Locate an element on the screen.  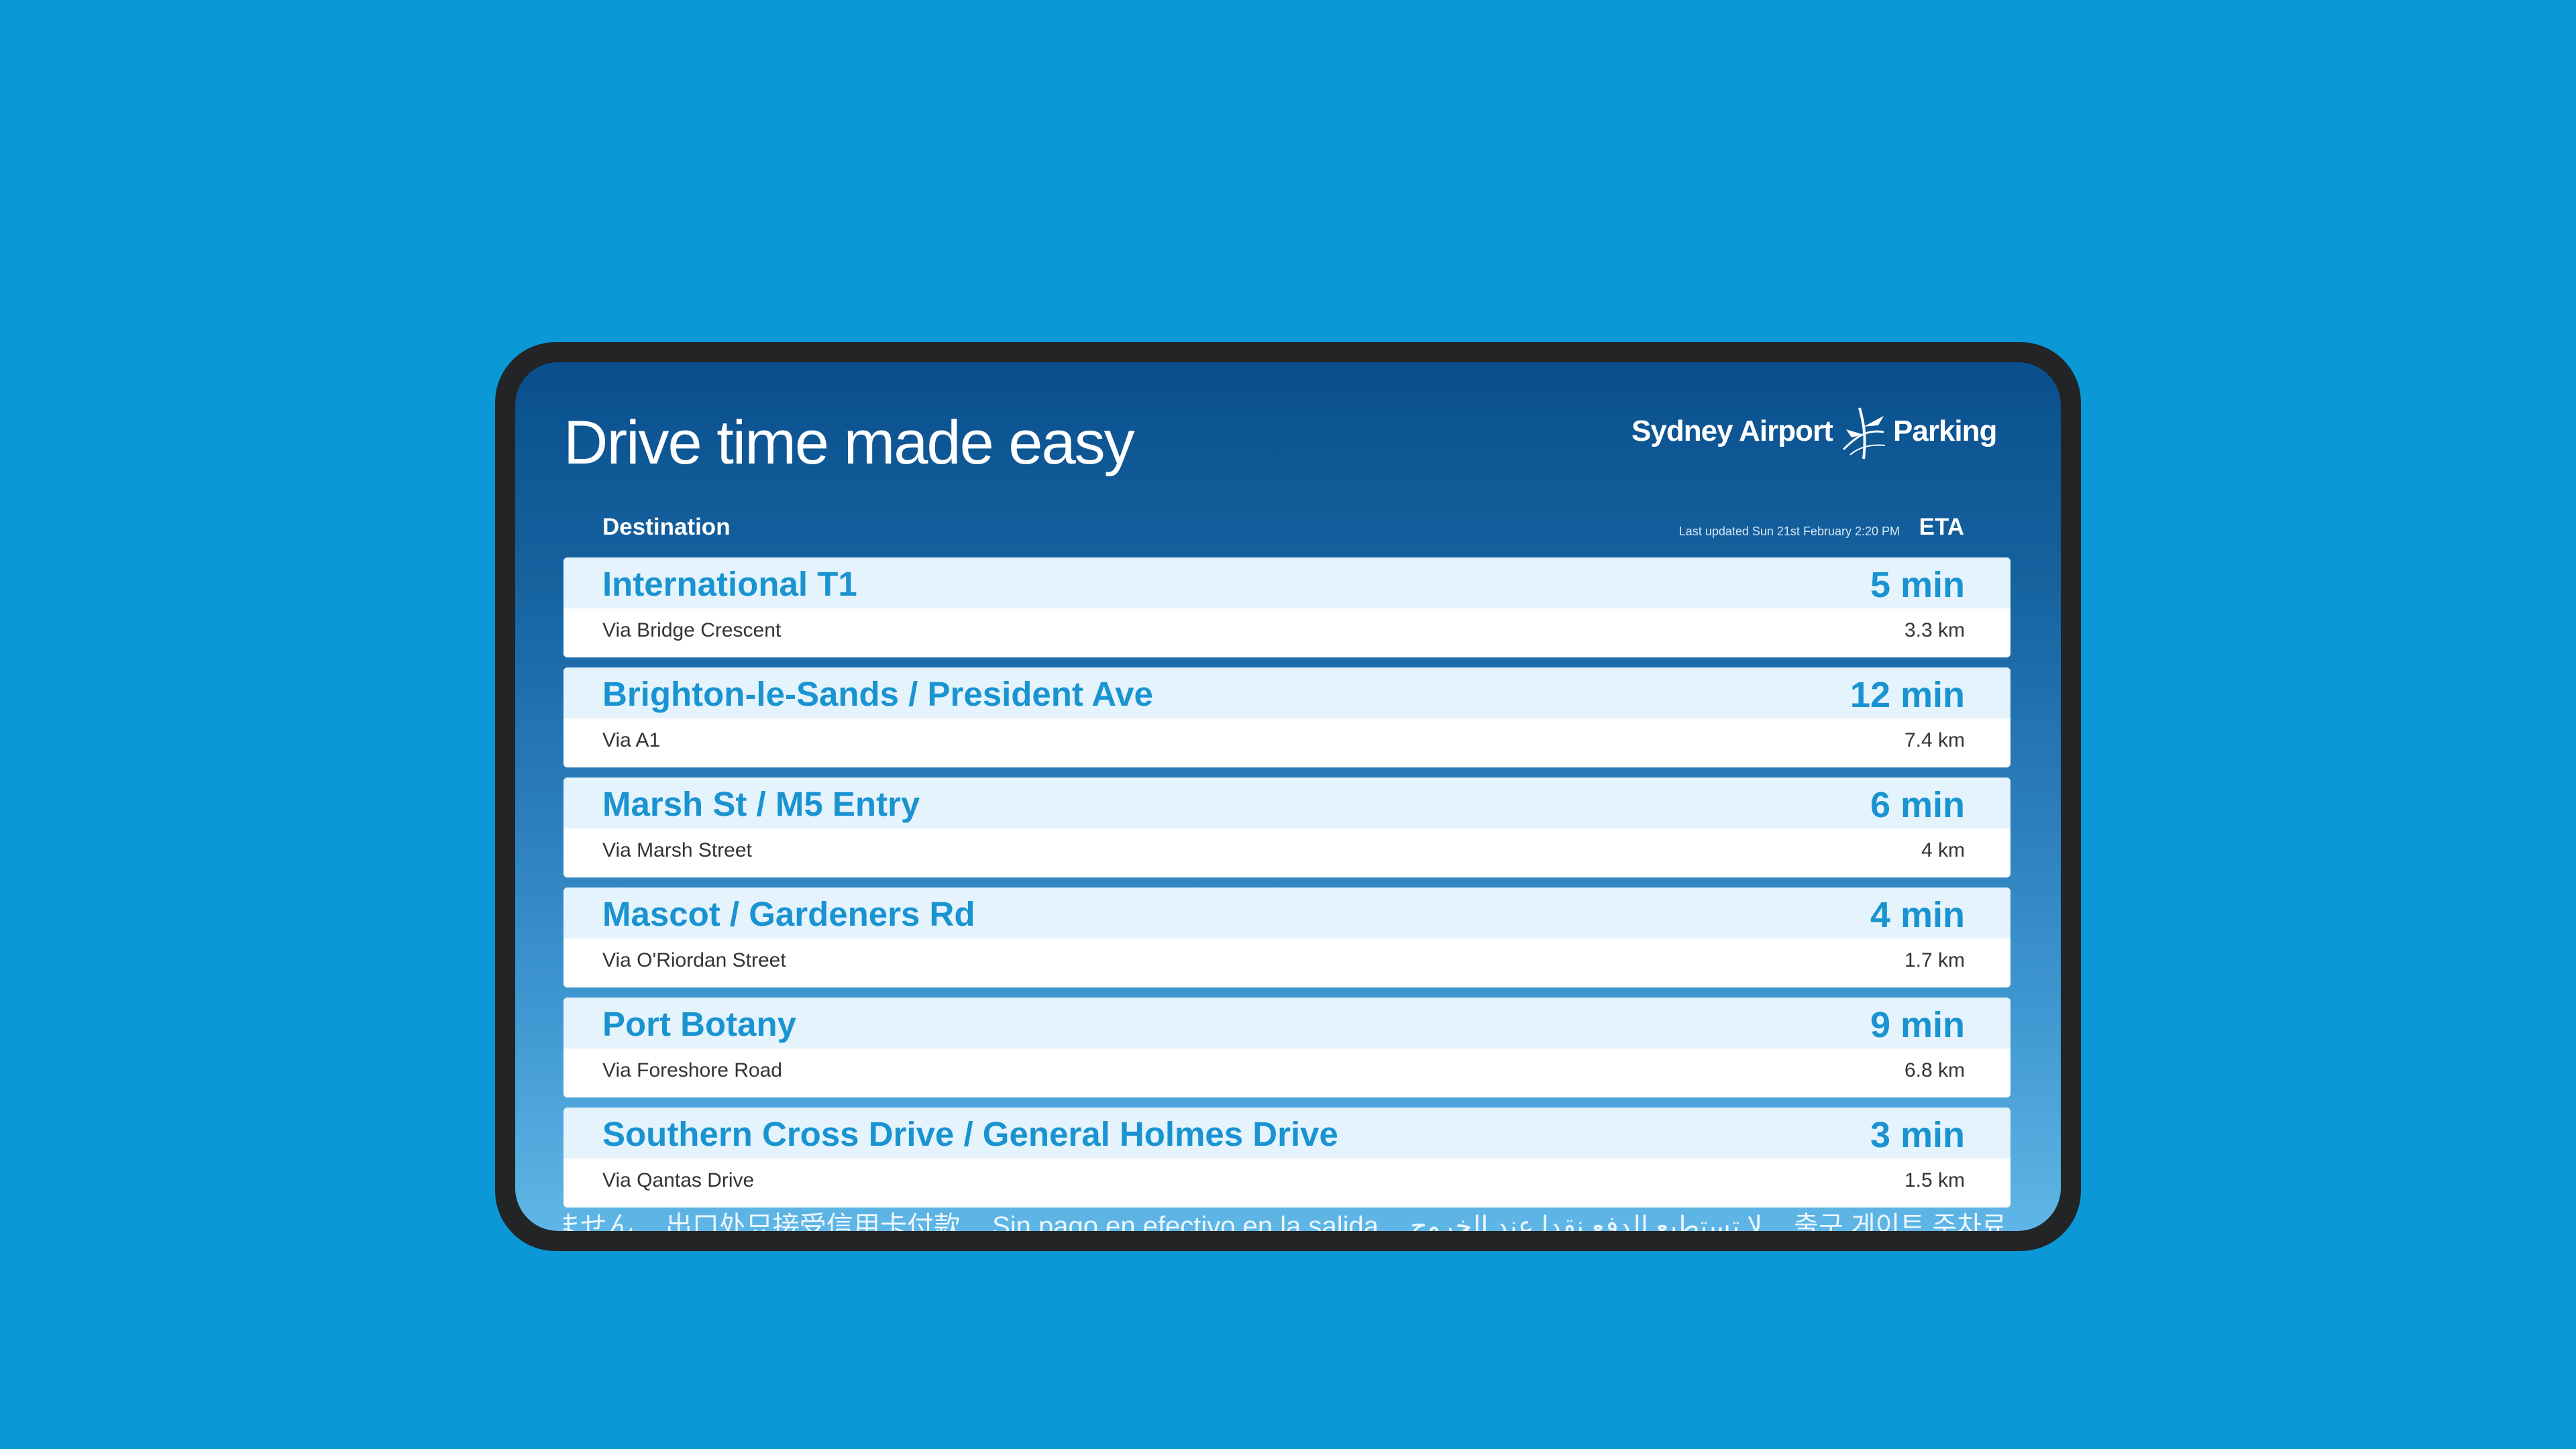
ticker-item-arabic: لا تستطيع الدفع نقدا عند الخروج is located at coordinates (1586, 1221).